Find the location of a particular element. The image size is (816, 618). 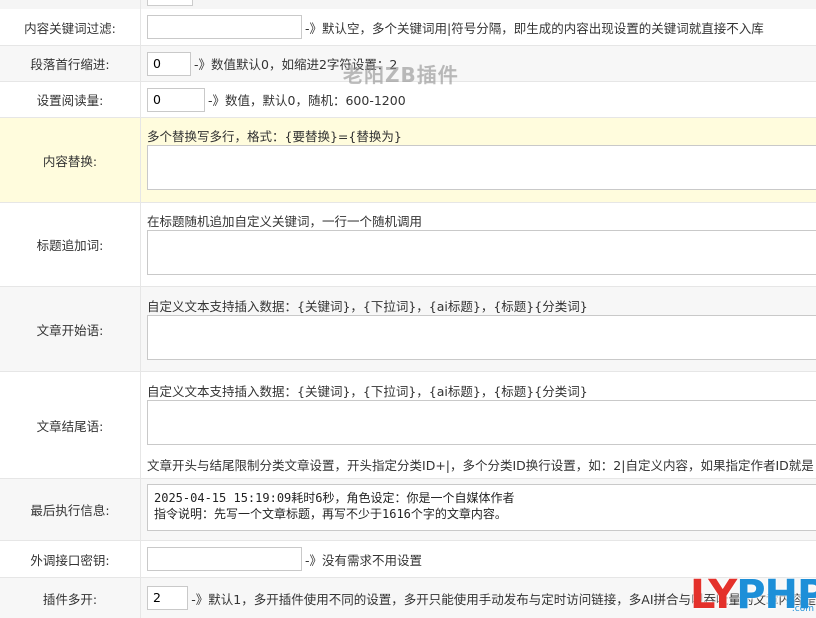

last-exec-line-2: 指令说明：先写一个文章标题，再写不少于1616个字的文章内容。 is located at coordinates (330, 514).